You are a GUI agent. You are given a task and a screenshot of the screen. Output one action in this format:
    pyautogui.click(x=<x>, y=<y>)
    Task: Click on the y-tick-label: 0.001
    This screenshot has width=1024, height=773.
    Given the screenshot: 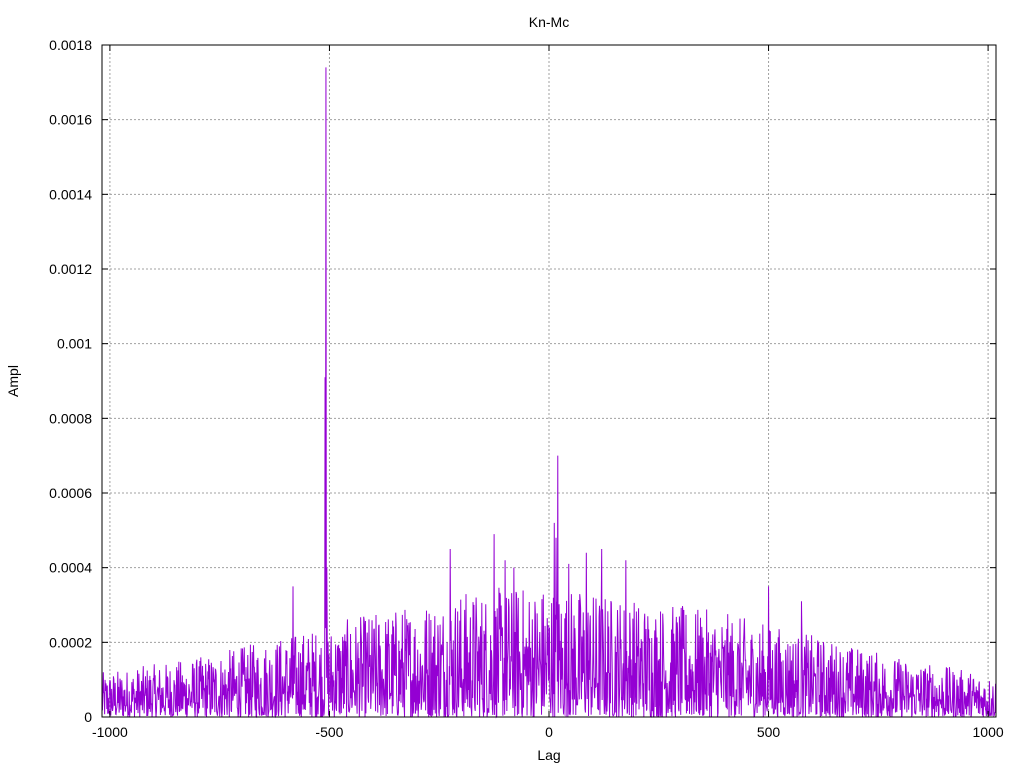 What is the action you would take?
    pyautogui.click(x=74, y=344)
    